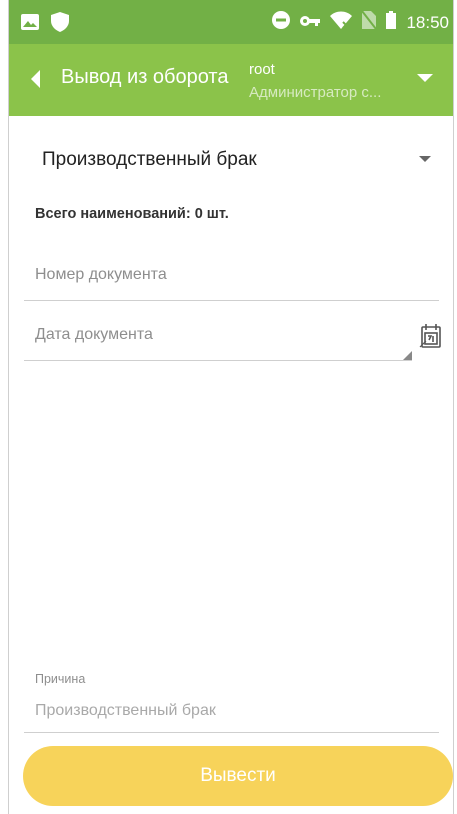  I want to click on document-number-field: Номер документа, so click(231, 277).